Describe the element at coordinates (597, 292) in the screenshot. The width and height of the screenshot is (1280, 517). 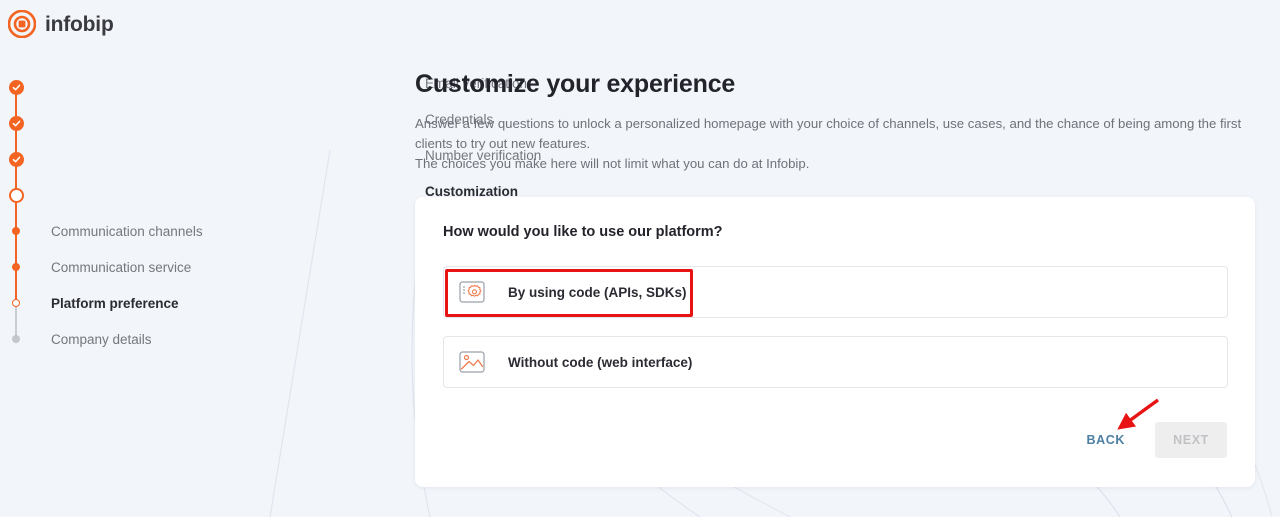
I see `option-label: By using code (APIs, SDKs)` at that location.